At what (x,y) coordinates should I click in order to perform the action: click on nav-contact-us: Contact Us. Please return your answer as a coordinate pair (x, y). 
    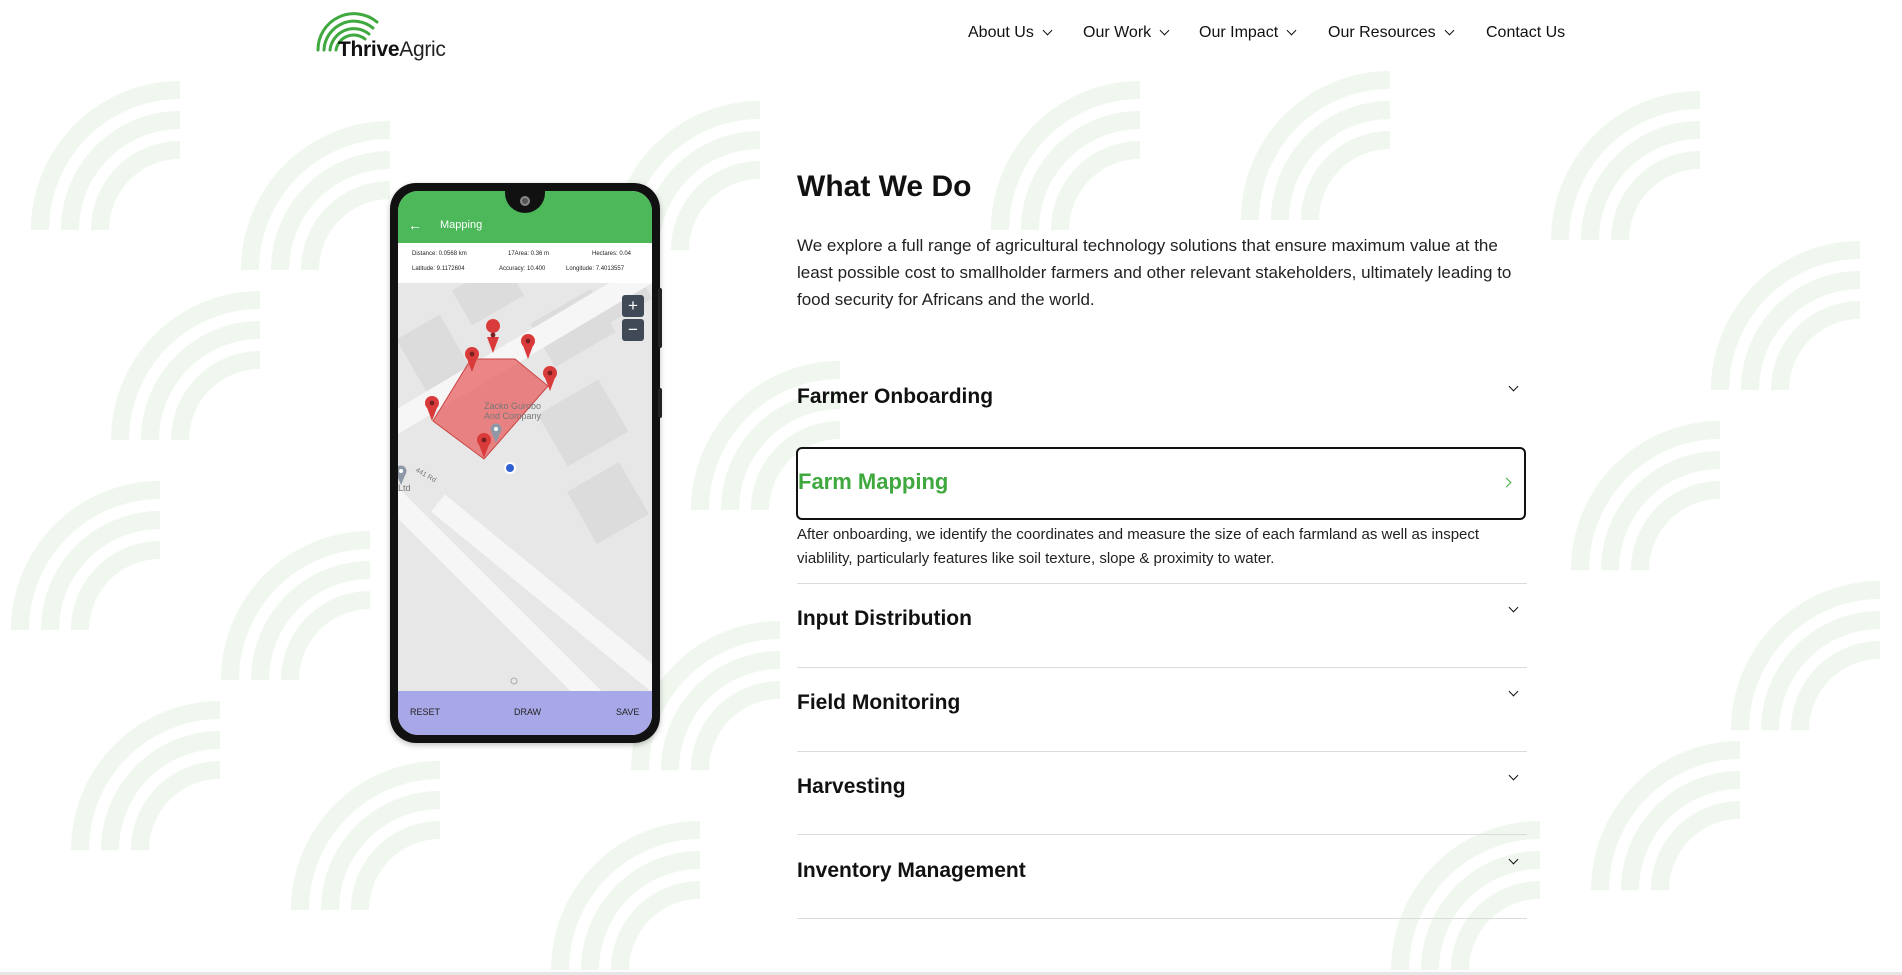
    Looking at the image, I should click on (1525, 33).